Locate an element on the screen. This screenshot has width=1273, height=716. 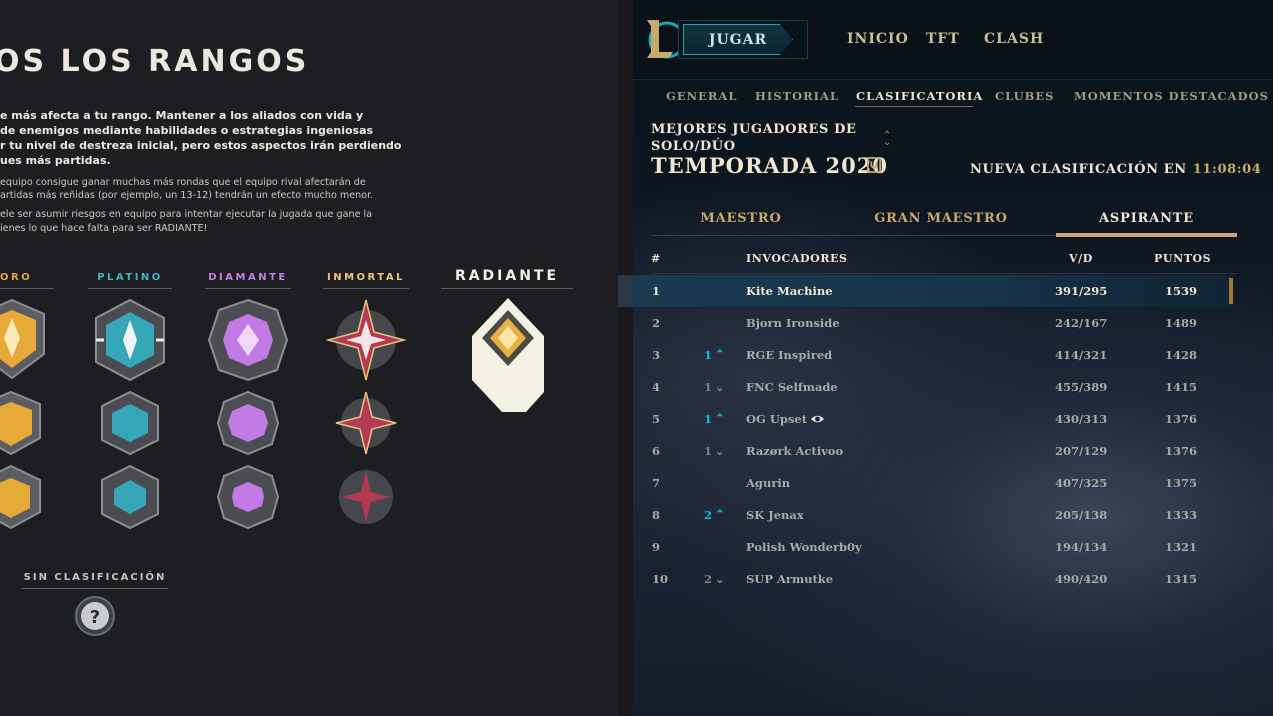
panel-divider is located at coordinates (625, 358).